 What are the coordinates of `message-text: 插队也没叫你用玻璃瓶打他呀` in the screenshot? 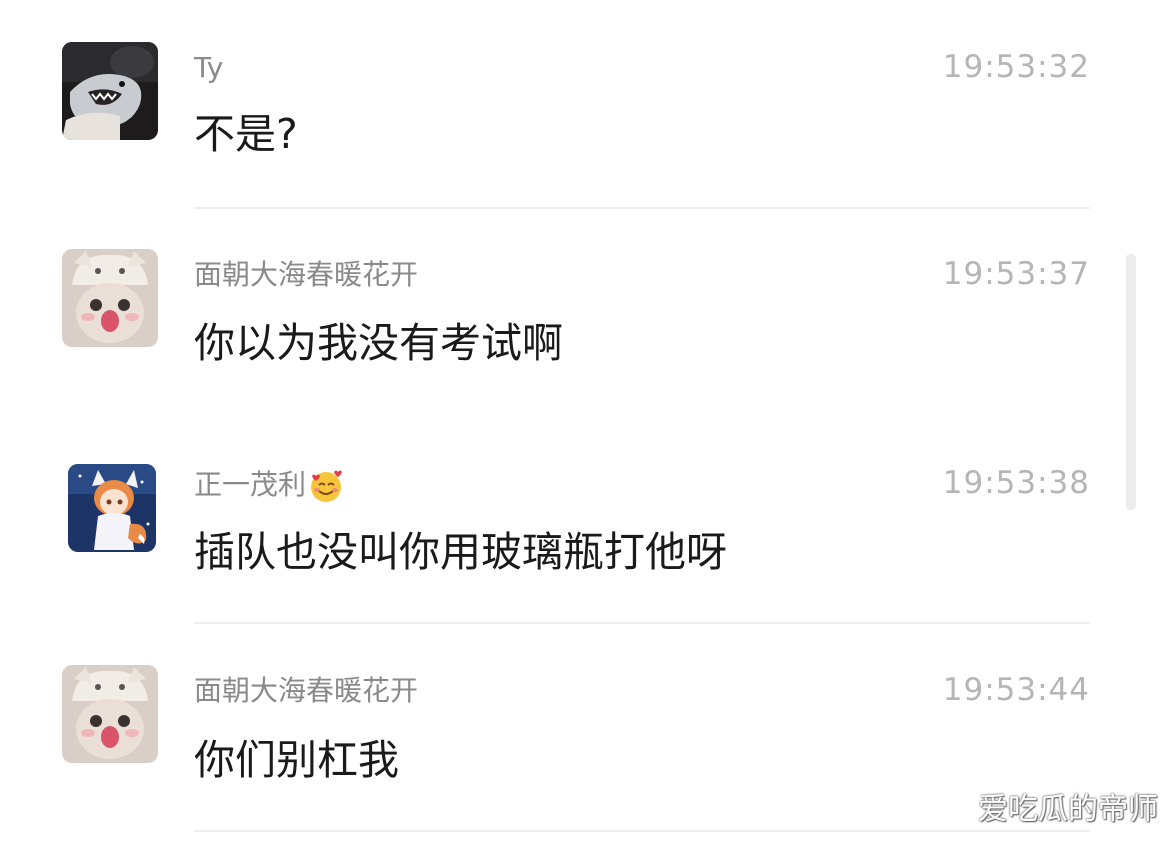 It's located at (460, 552).